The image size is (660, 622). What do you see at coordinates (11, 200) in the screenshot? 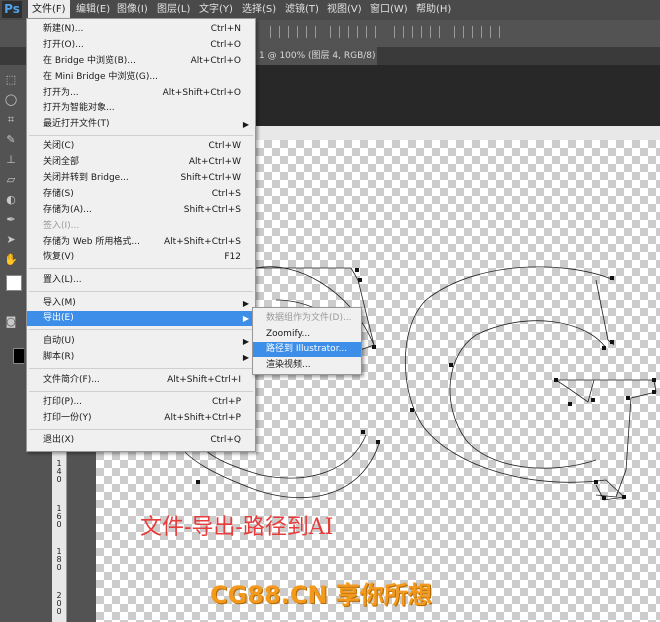
I see `blur-tool-icon: ◐` at bounding box center [11, 200].